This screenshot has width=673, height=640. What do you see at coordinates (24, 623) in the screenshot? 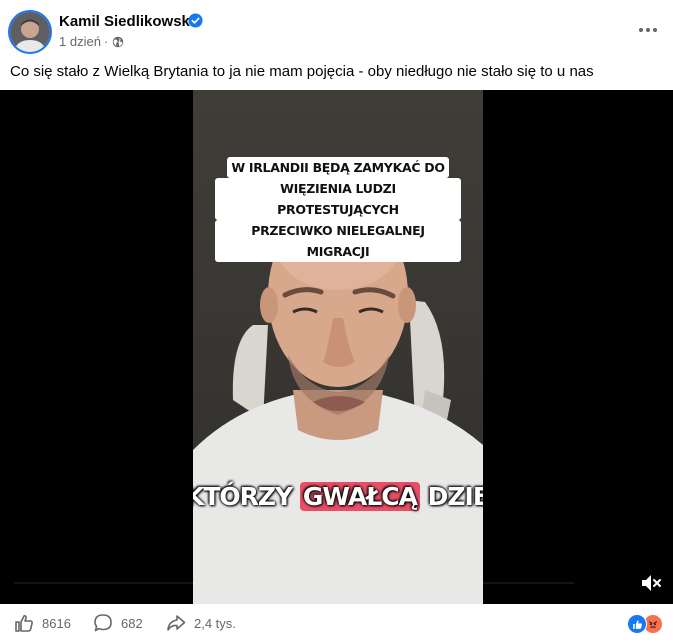
I see `thumbs-up-icon` at bounding box center [24, 623].